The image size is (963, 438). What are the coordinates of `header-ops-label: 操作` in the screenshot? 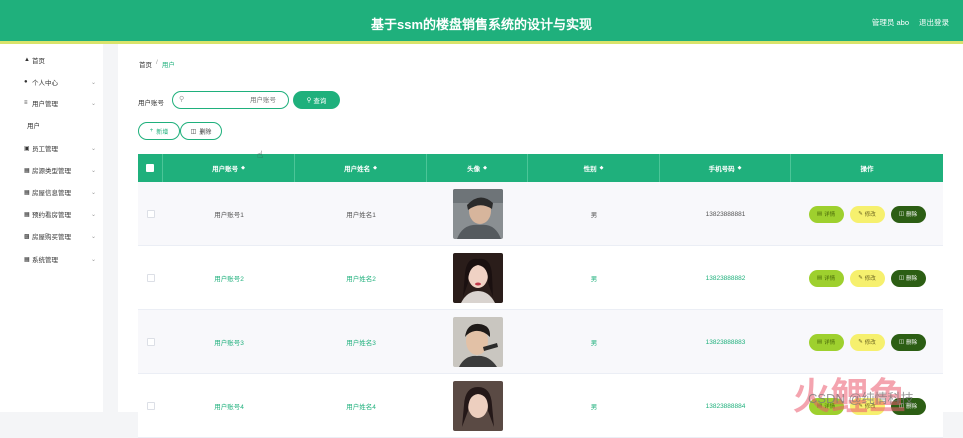 It's located at (867, 169).